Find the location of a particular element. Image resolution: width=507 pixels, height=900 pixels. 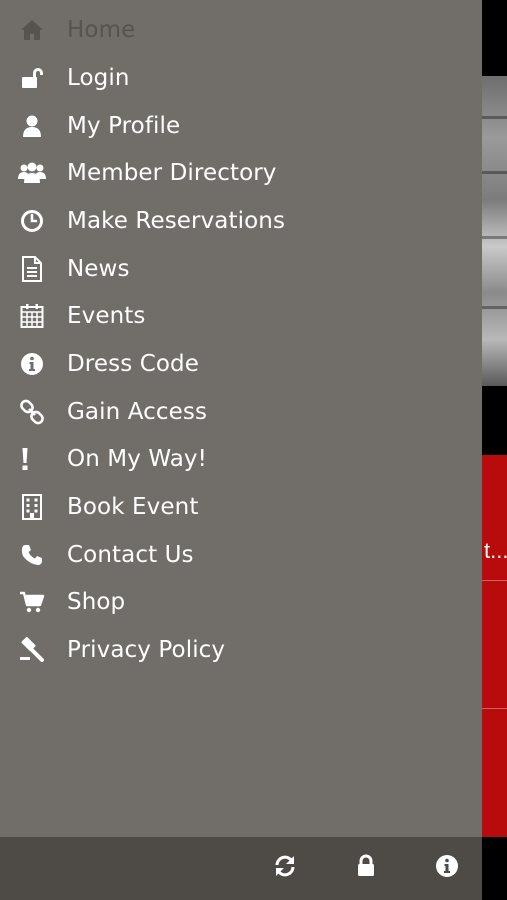

menu-item-news: News is located at coordinates (241, 269).